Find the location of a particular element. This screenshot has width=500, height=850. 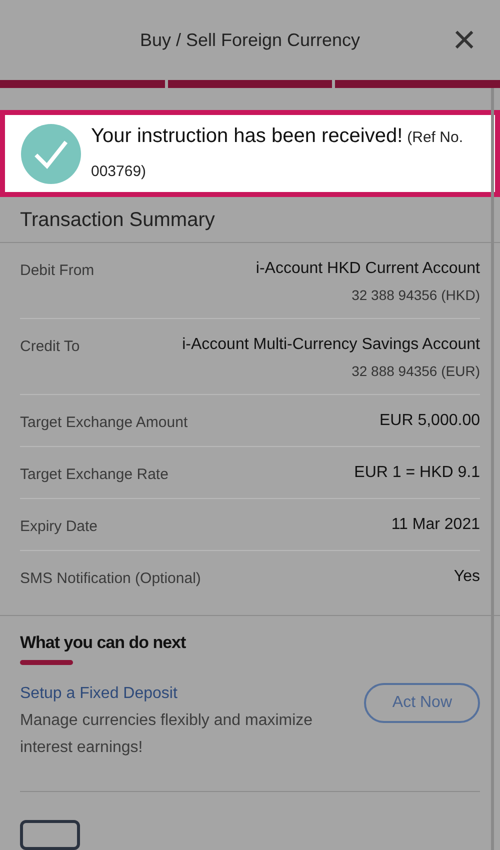

act-now-button: Act Now is located at coordinates (422, 703).